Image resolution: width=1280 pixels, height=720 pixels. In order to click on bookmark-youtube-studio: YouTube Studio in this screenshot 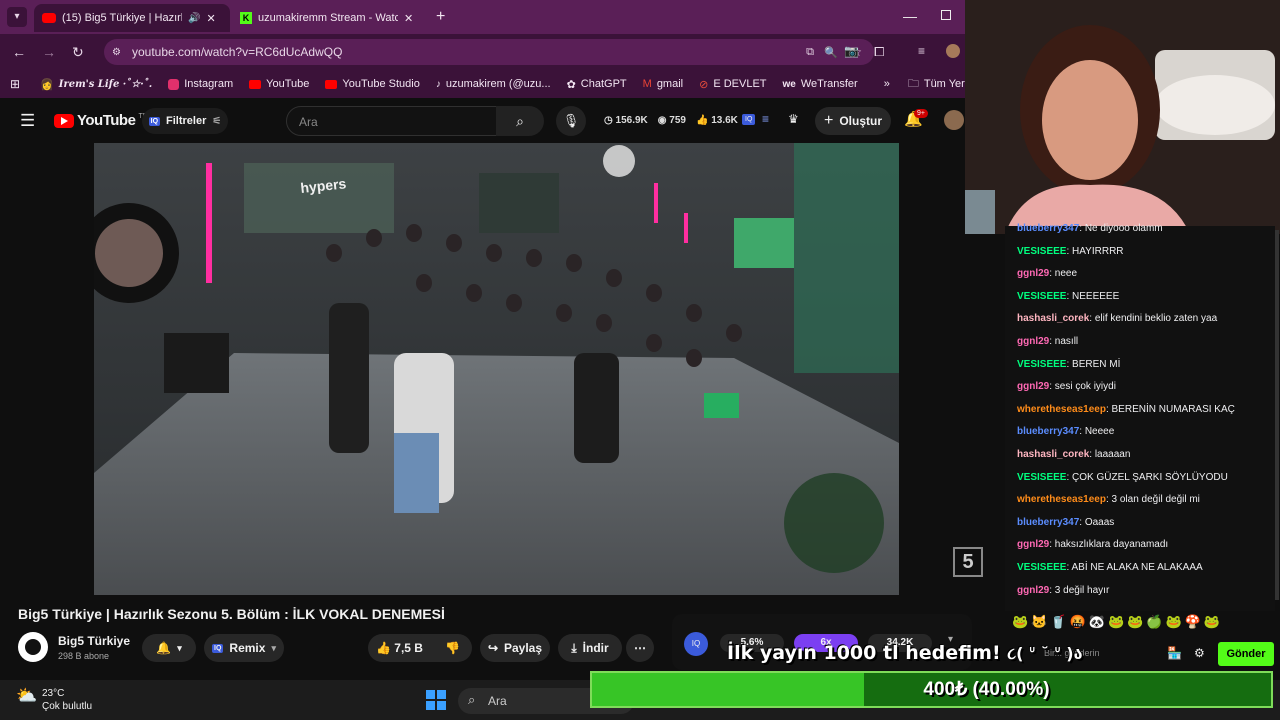, I will do `click(372, 84)`.